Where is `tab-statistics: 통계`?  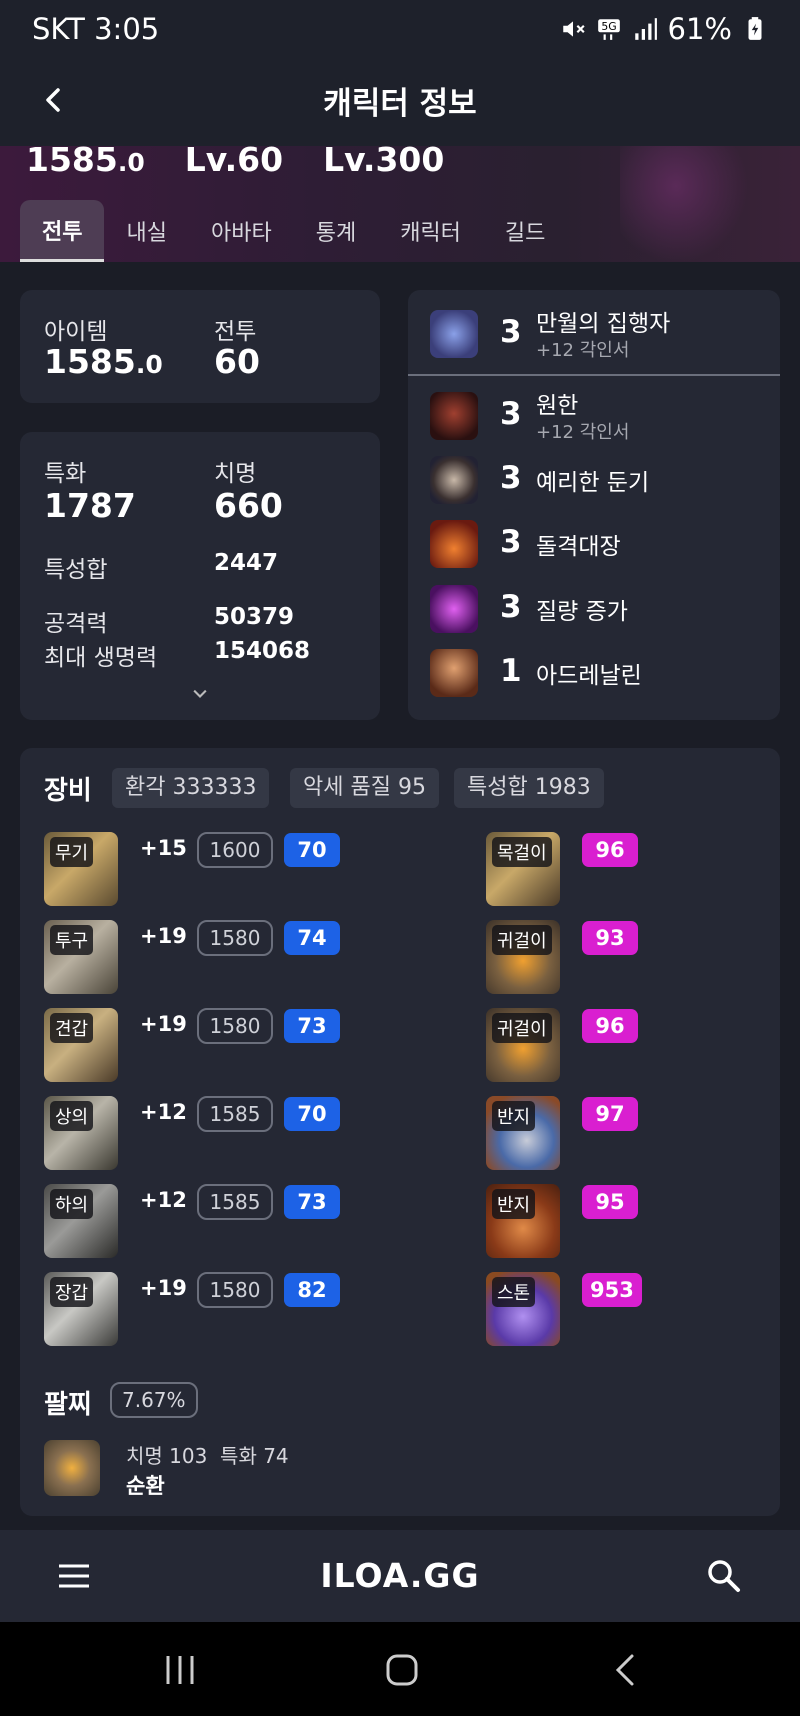 tab-statistics: 통계 is located at coordinates (336, 231).